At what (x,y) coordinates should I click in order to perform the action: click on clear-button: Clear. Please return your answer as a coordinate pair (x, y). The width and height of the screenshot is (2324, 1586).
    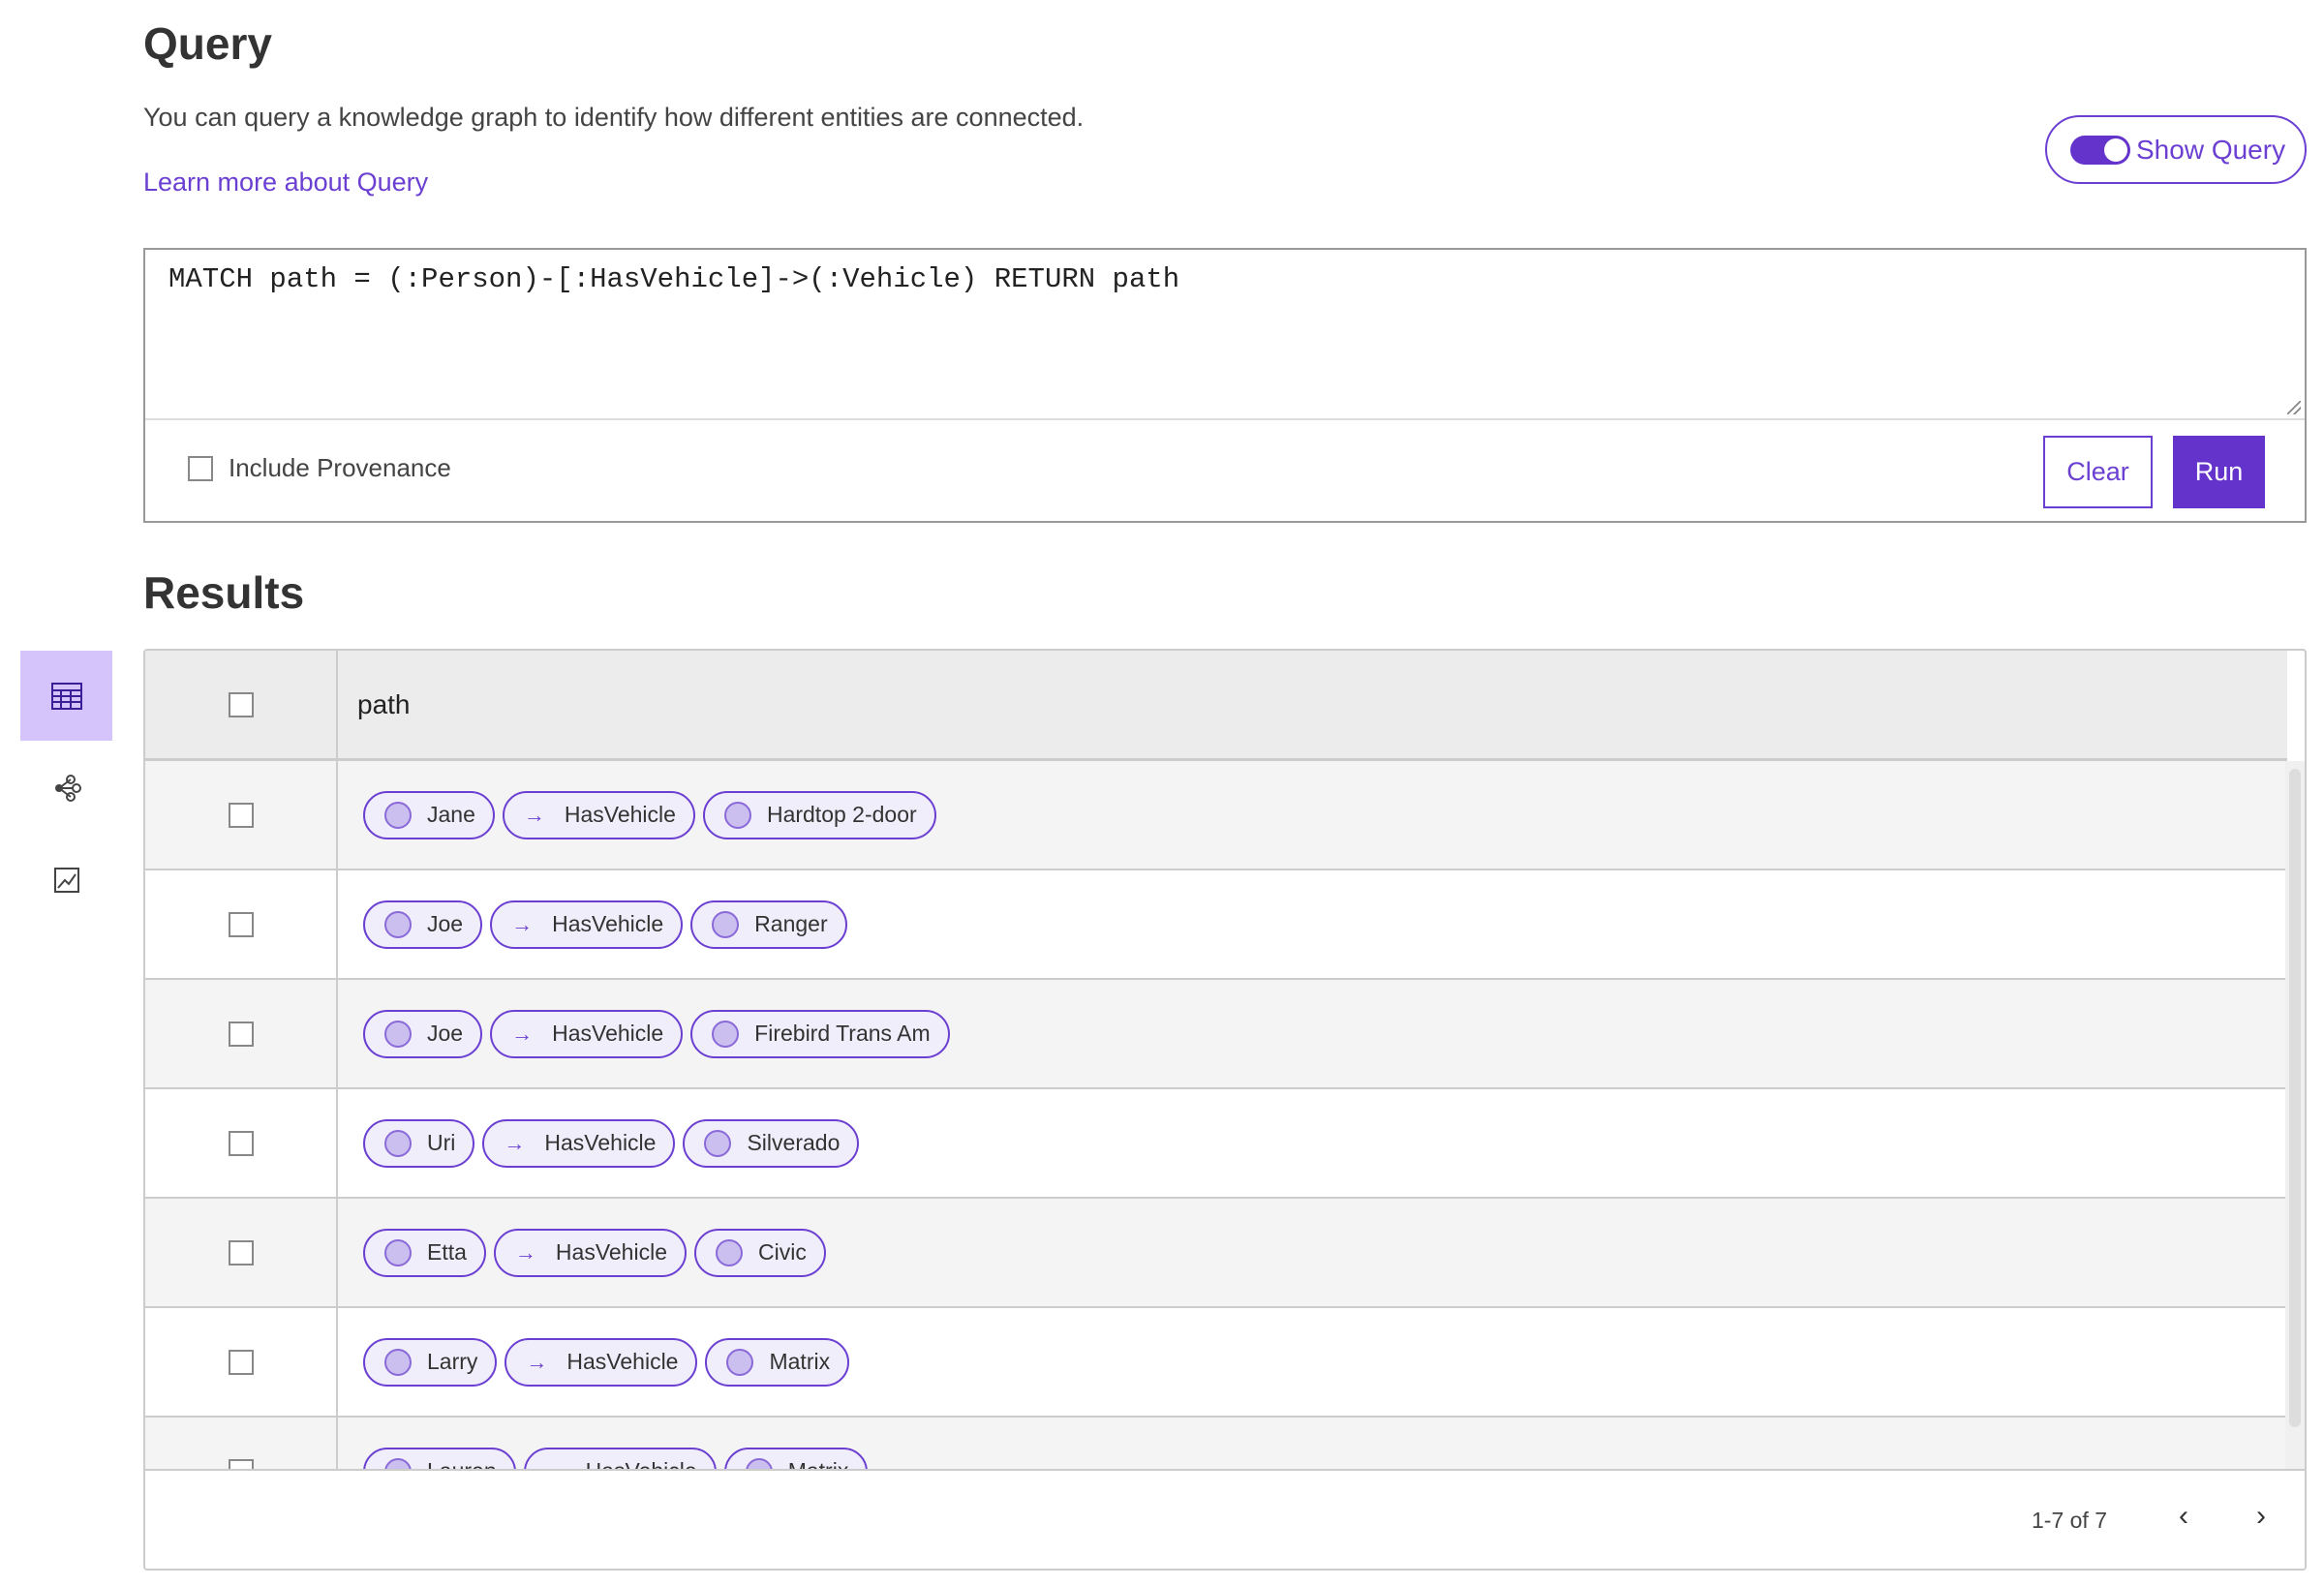
    Looking at the image, I should click on (2098, 472).